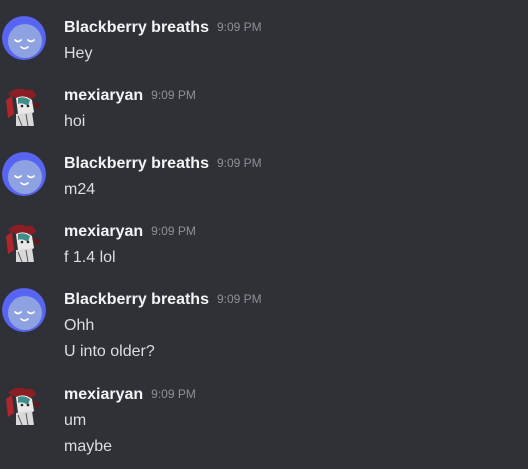 The width and height of the screenshot is (528, 469). What do you see at coordinates (75, 121) in the screenshot?
I see `message-text: hoi` at bounding box center [75, 121].